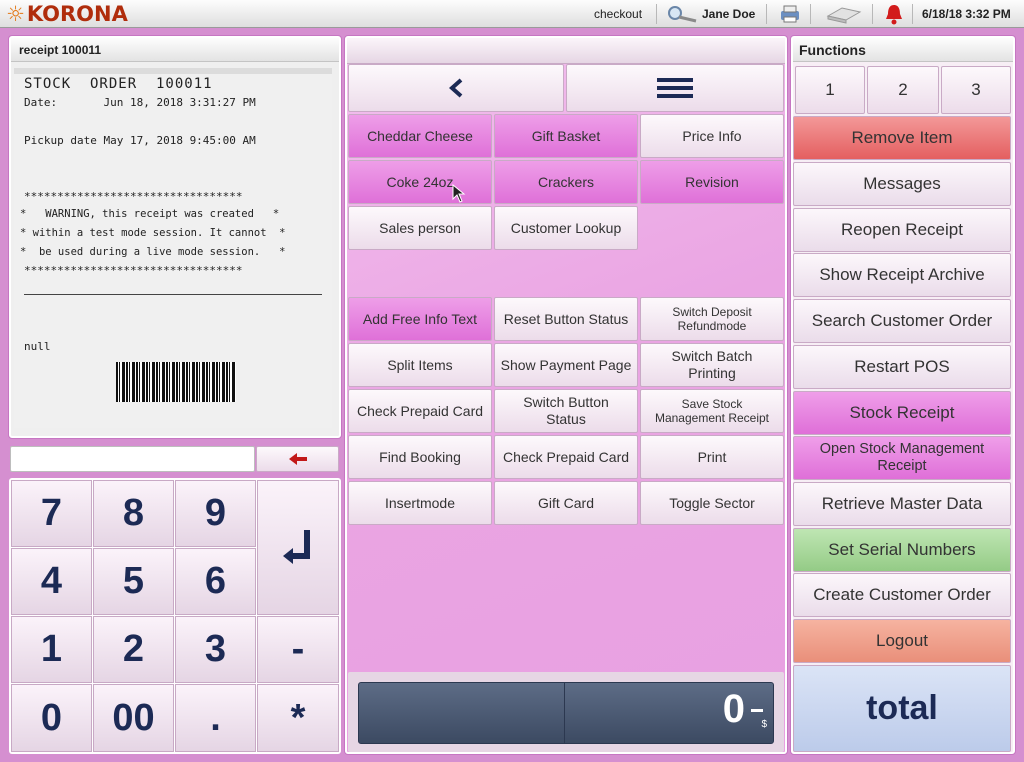 The width and height of the screenshot is (1024, 762). Describe the element at coordinates (566, 228) in the screenshot. I see `btn-customer-lookup: Customer Lookup` at that location.